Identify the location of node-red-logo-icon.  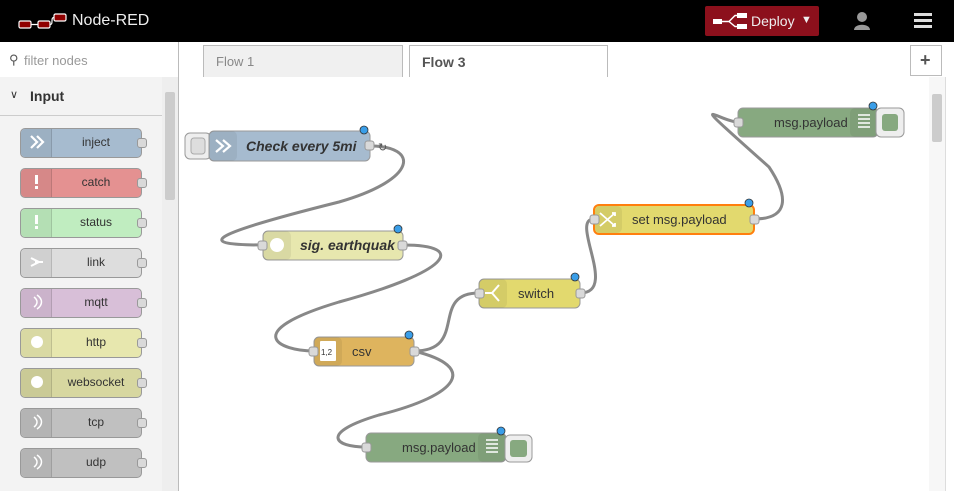
(42, 21).